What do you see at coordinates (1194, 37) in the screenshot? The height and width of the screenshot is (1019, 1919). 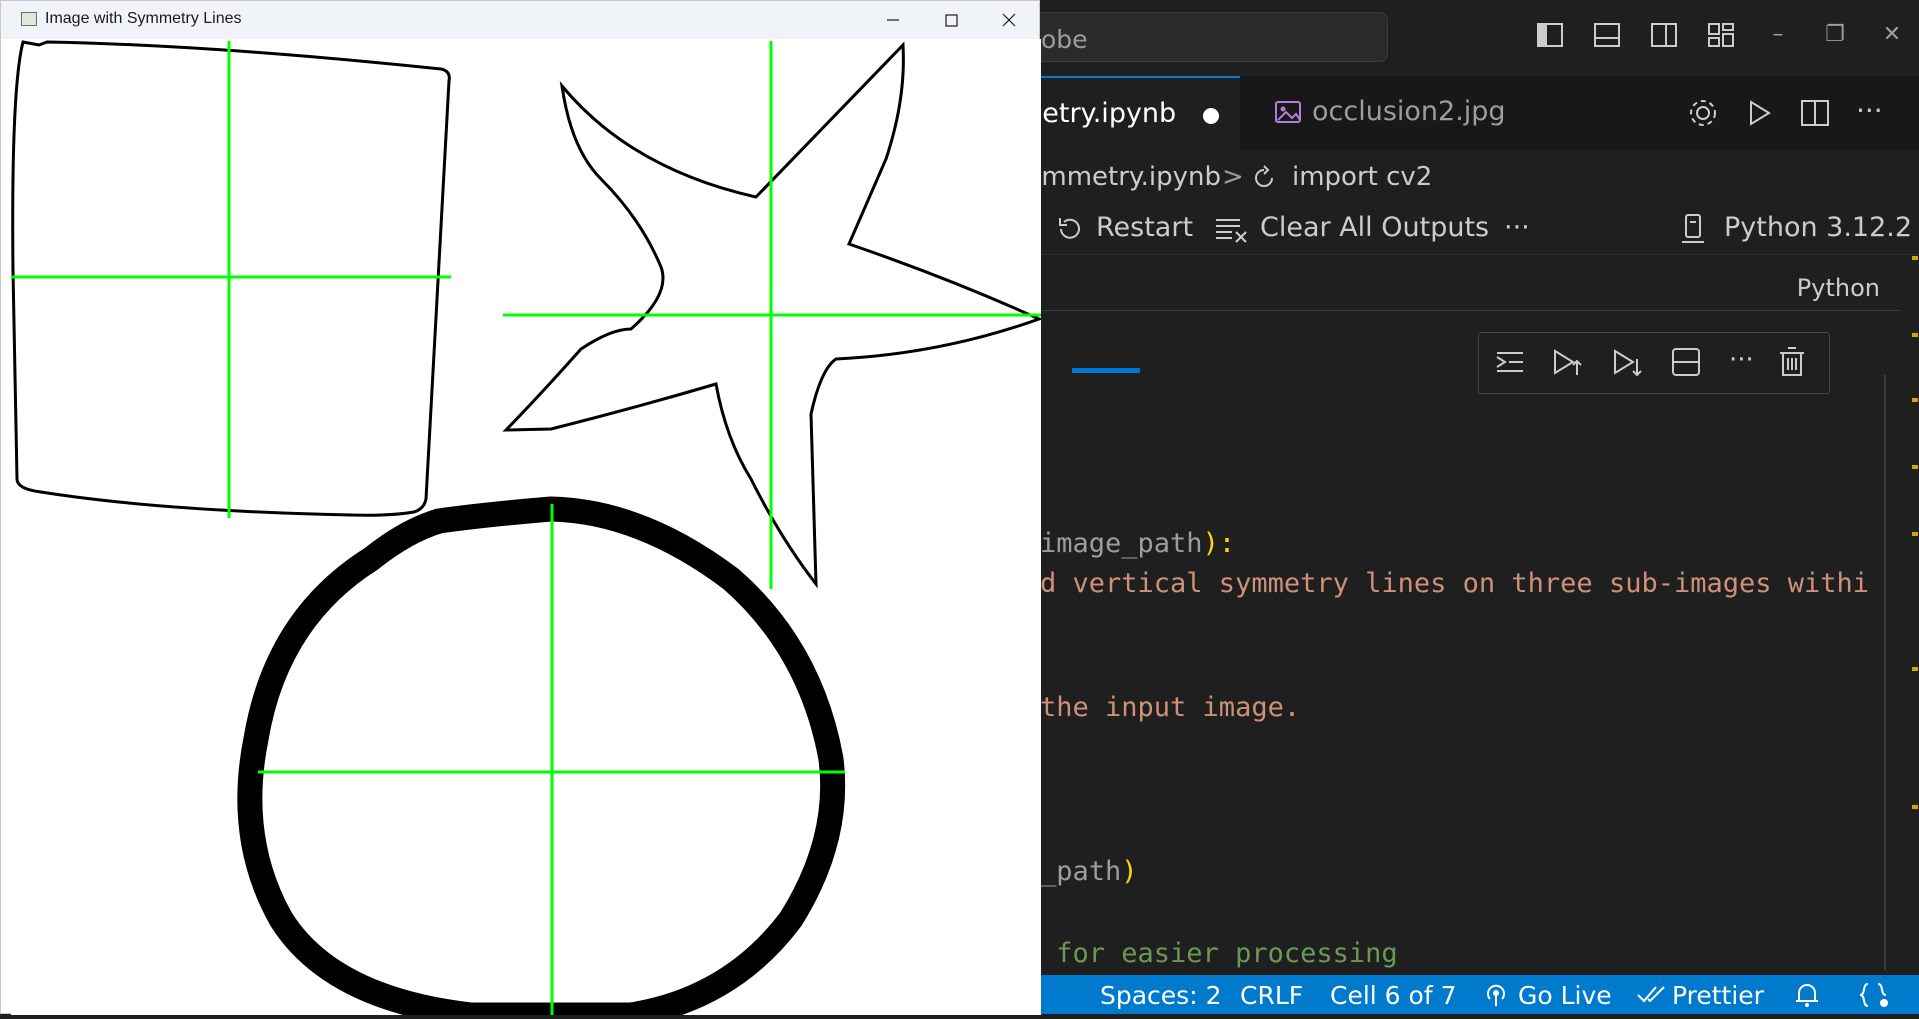 I see `command-center-search: obe` at bounding box center [1194, 37].